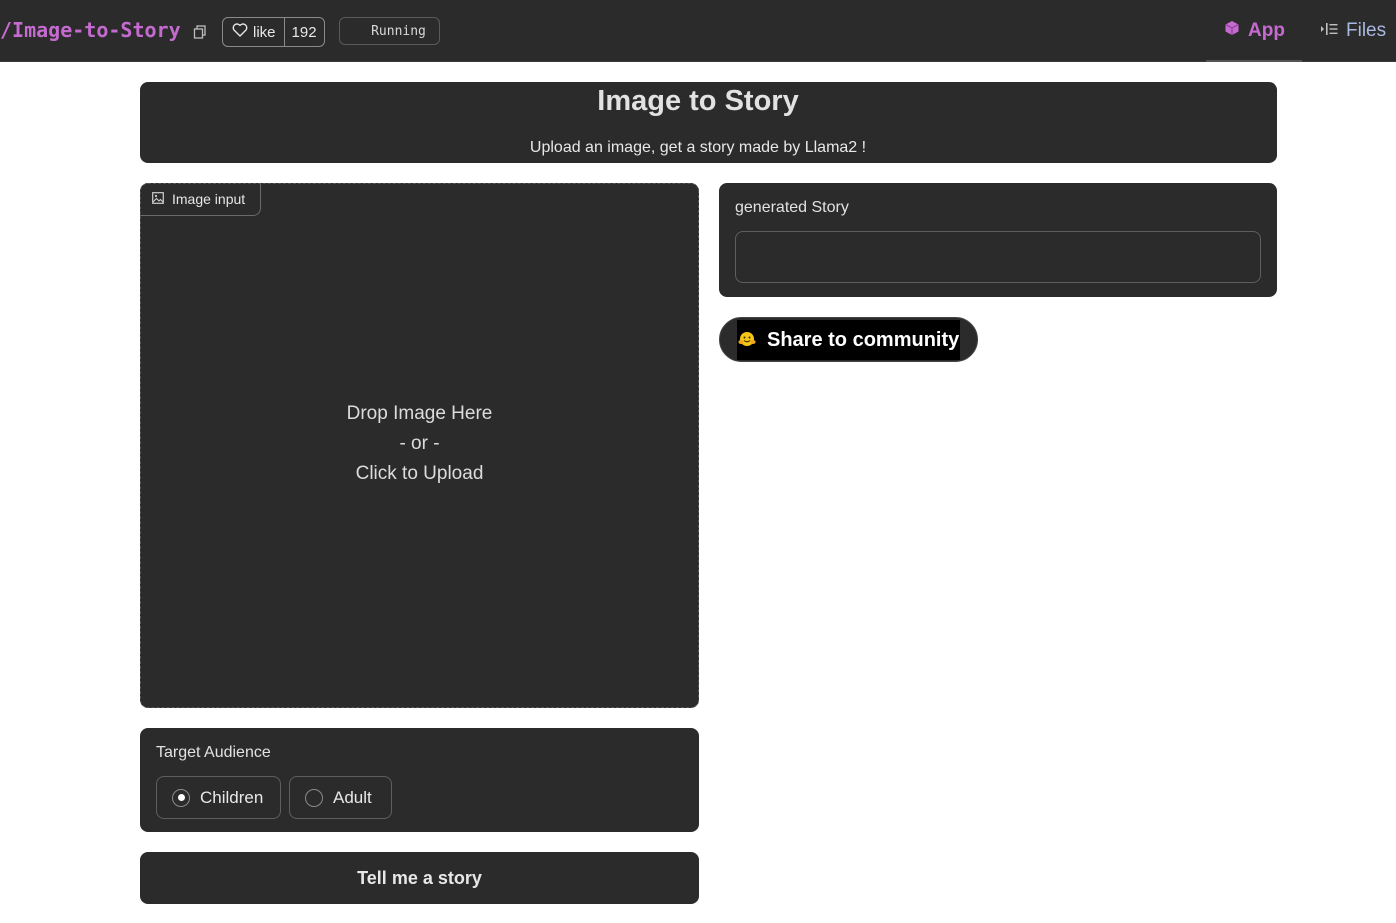 Image resolution: width=1396 pixels, height=923 pixels. Describe the element at coordinates (232, 797) in the screenshot. I see `radio-label-children: Children` at that location.